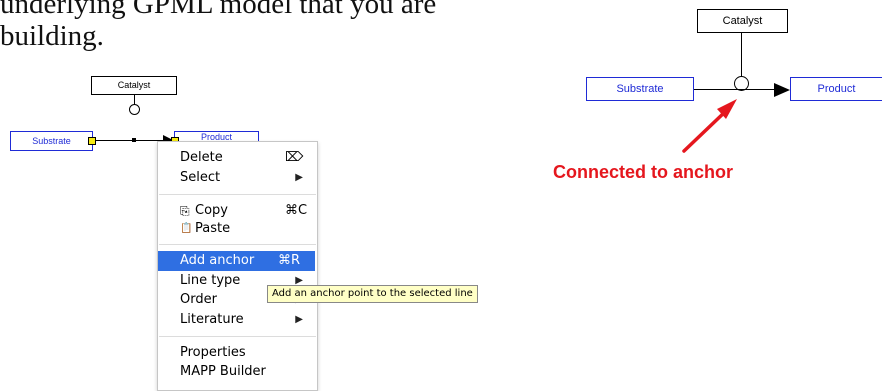  I want to click on menu-shortcut: ⌘C, so click(296, 210).